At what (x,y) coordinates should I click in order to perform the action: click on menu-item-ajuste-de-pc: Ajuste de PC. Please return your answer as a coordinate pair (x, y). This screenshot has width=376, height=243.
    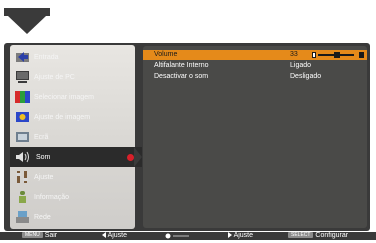
    Looking at the image, I should click on (72, 77).